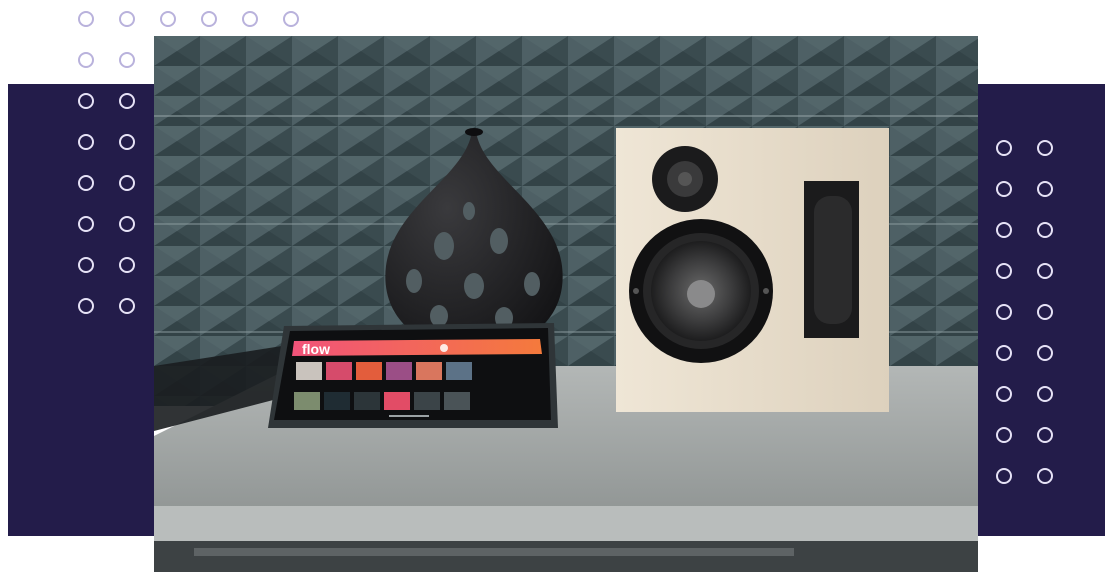  What do you see at coordinates (752, 270) in the screenshot?
I see `bookshelf-speaker` at bounding box center [752, 270].